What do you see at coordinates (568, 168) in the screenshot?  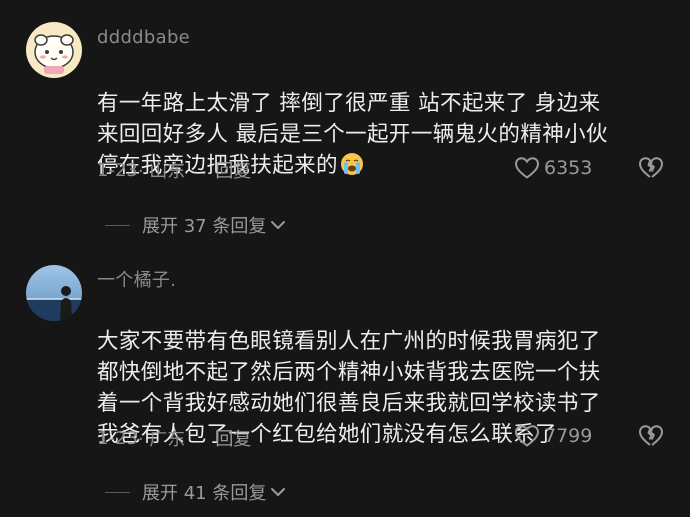 I see `like-count: 6353` at bounding box center [568, 168].